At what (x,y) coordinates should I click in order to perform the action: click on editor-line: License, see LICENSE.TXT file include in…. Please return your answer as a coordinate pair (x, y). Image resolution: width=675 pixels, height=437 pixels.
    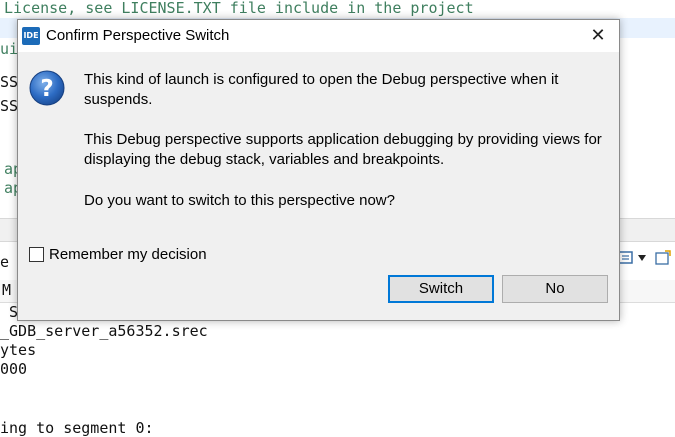
    Looking at the image, I should click on (239, 8).